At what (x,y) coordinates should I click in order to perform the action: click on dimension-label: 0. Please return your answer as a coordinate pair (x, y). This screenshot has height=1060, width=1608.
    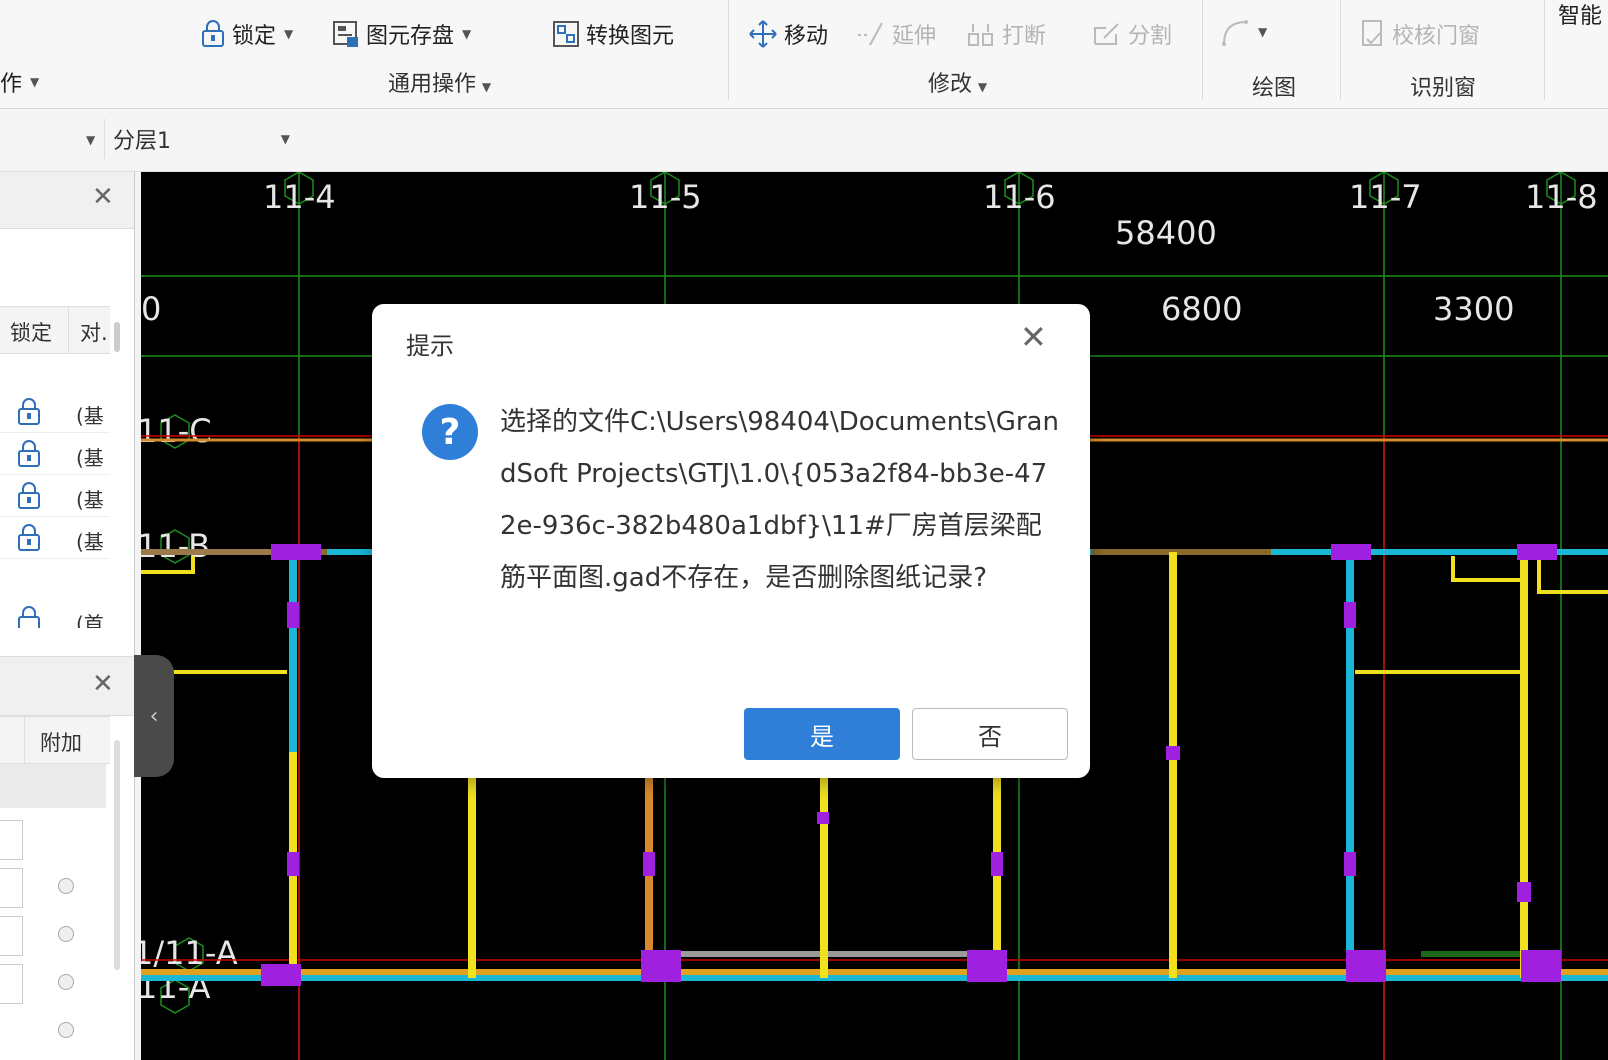
    Looking at the image, I should click on (151, 309).